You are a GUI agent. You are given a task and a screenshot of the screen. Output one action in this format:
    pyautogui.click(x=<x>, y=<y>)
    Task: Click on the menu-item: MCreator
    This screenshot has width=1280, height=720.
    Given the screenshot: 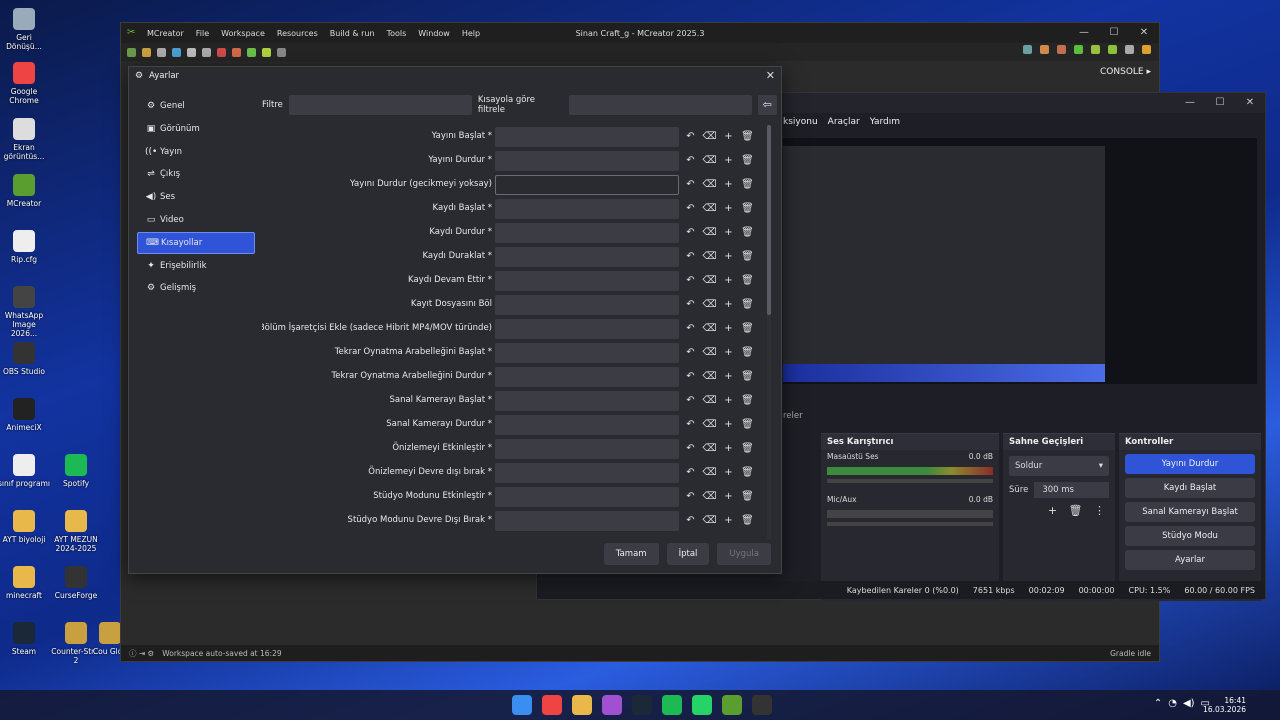 What is the action you would take?
    pyautogui.click(x=165, y=33)
    